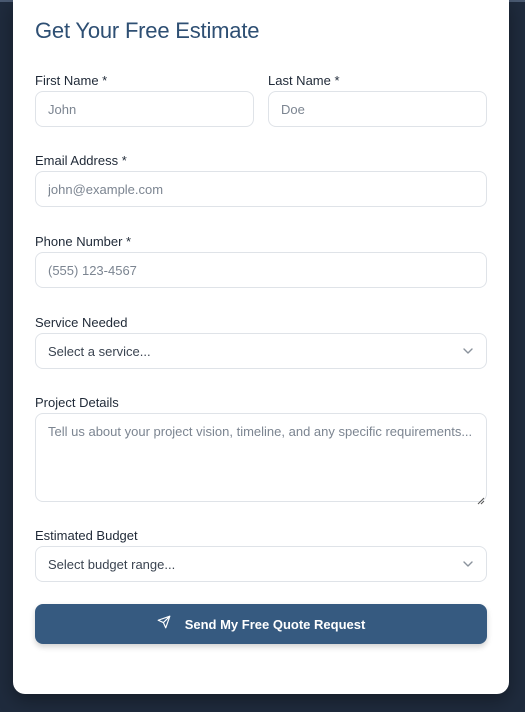  Describe the element at coordinates (144, 109) in the screenshot. I see `first-name-input` at that location.